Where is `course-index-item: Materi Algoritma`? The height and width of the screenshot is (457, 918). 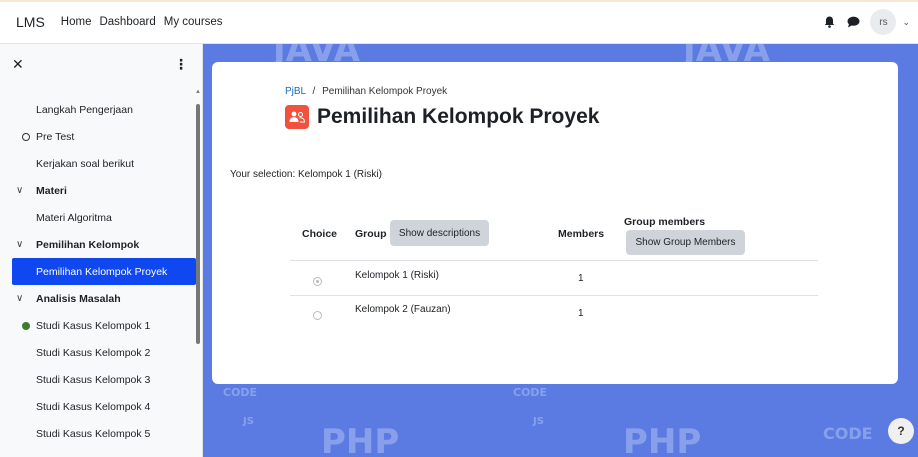
course-index-item: Materi Algoritma is located at coordinates (98, 217).